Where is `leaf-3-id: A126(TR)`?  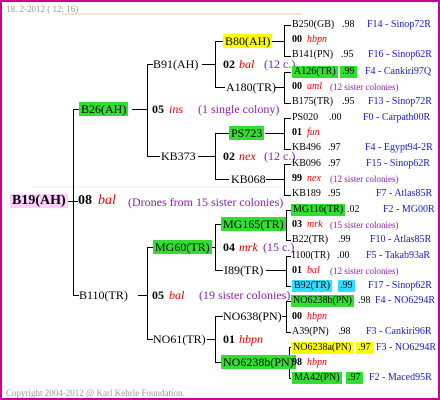
leaf-3-id: A126(TR) is located at coordinates (315, 72).